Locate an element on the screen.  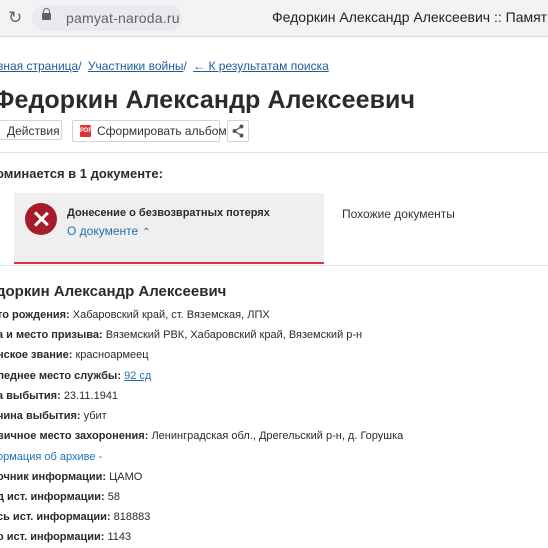
share-button is located at coordinates (238, 131).